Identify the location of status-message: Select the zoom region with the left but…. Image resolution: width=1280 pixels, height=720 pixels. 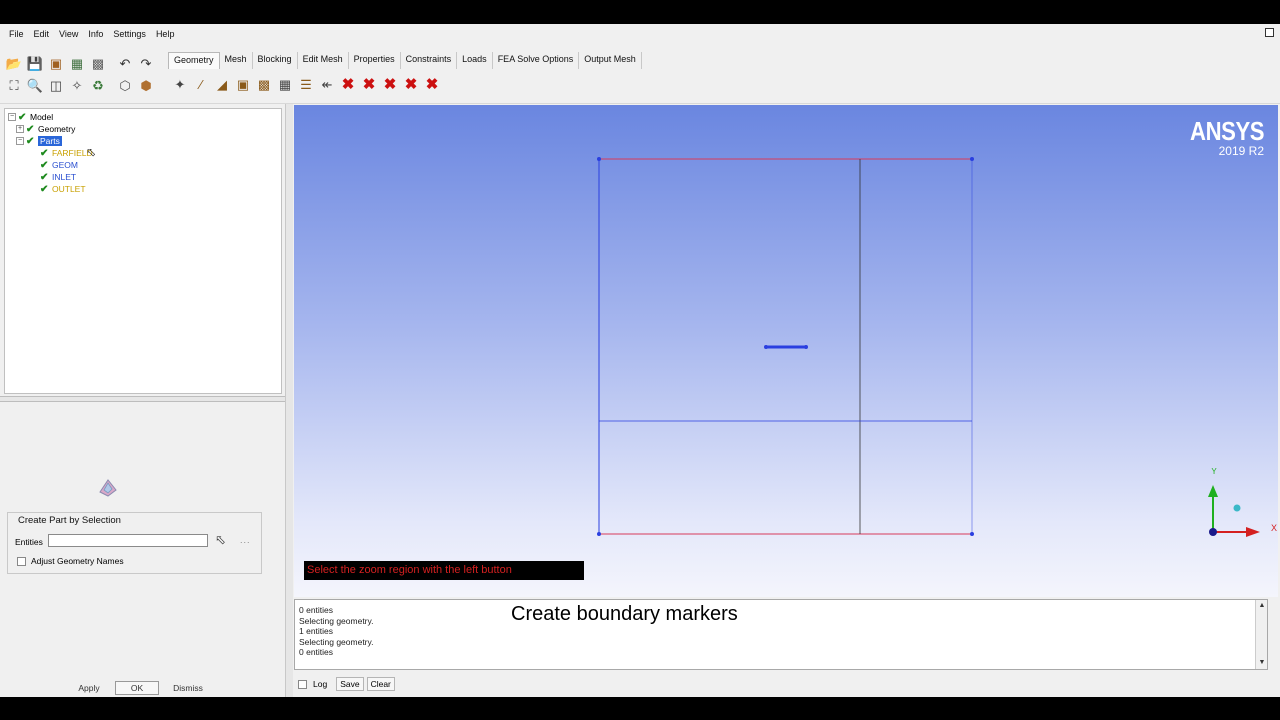
(444, 570).